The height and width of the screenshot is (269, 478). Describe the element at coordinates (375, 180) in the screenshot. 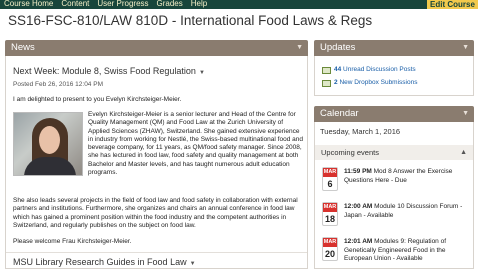

I see `event-title-2: Questions Here - Due` at that location.